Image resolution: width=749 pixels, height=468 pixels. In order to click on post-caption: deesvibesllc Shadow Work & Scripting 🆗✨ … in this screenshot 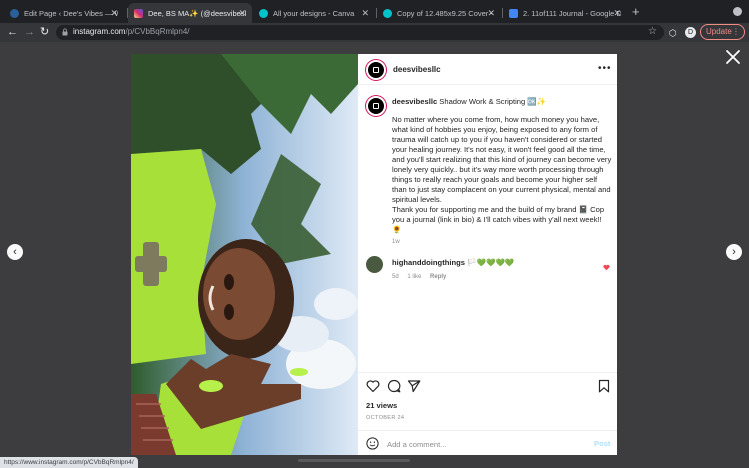, I will do `click(502, 172)`.